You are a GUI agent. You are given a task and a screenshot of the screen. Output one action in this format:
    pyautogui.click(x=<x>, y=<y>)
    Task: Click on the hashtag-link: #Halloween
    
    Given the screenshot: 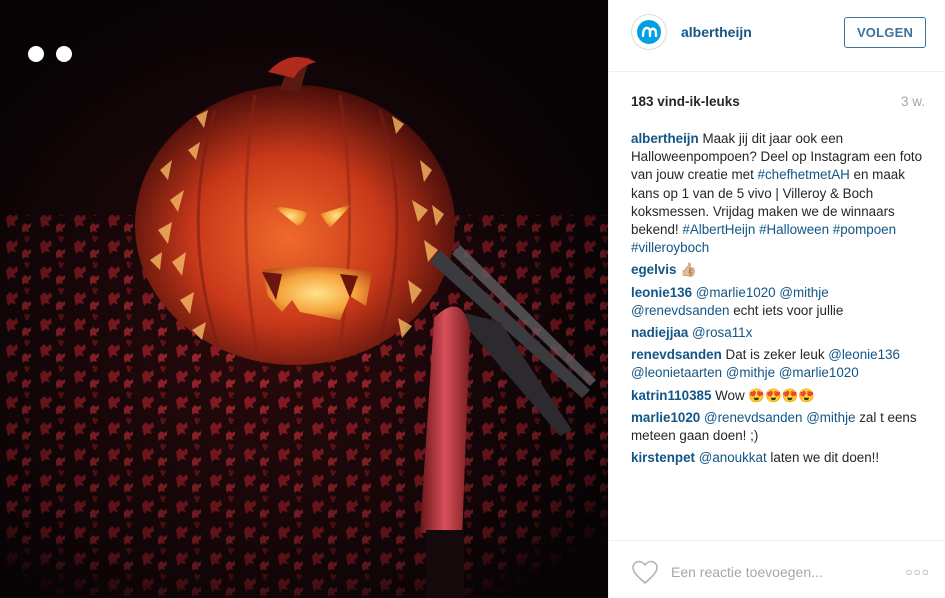 What is the action you would take?
    pyautogui.click(x=794, y=229)
    